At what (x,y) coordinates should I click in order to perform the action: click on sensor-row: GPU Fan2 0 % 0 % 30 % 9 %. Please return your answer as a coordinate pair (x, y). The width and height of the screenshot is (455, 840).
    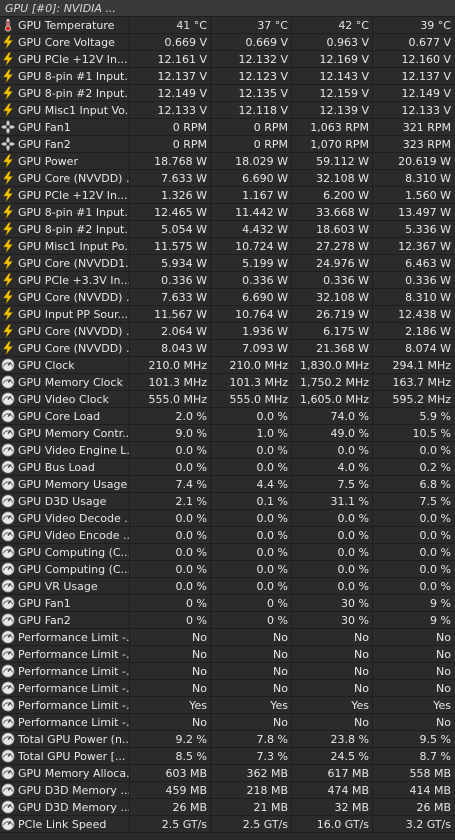
    Looking at the image, I should click on (227, 620).